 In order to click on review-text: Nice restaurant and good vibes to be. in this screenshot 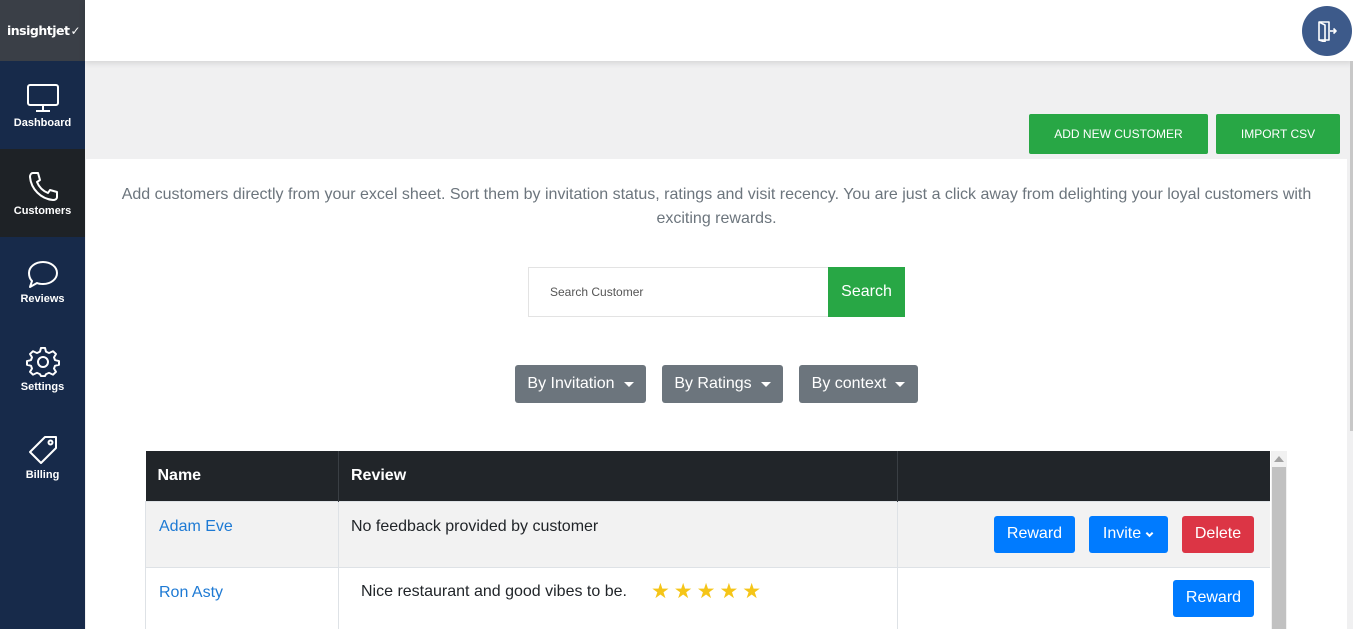, I will do `click(494, 591)`.